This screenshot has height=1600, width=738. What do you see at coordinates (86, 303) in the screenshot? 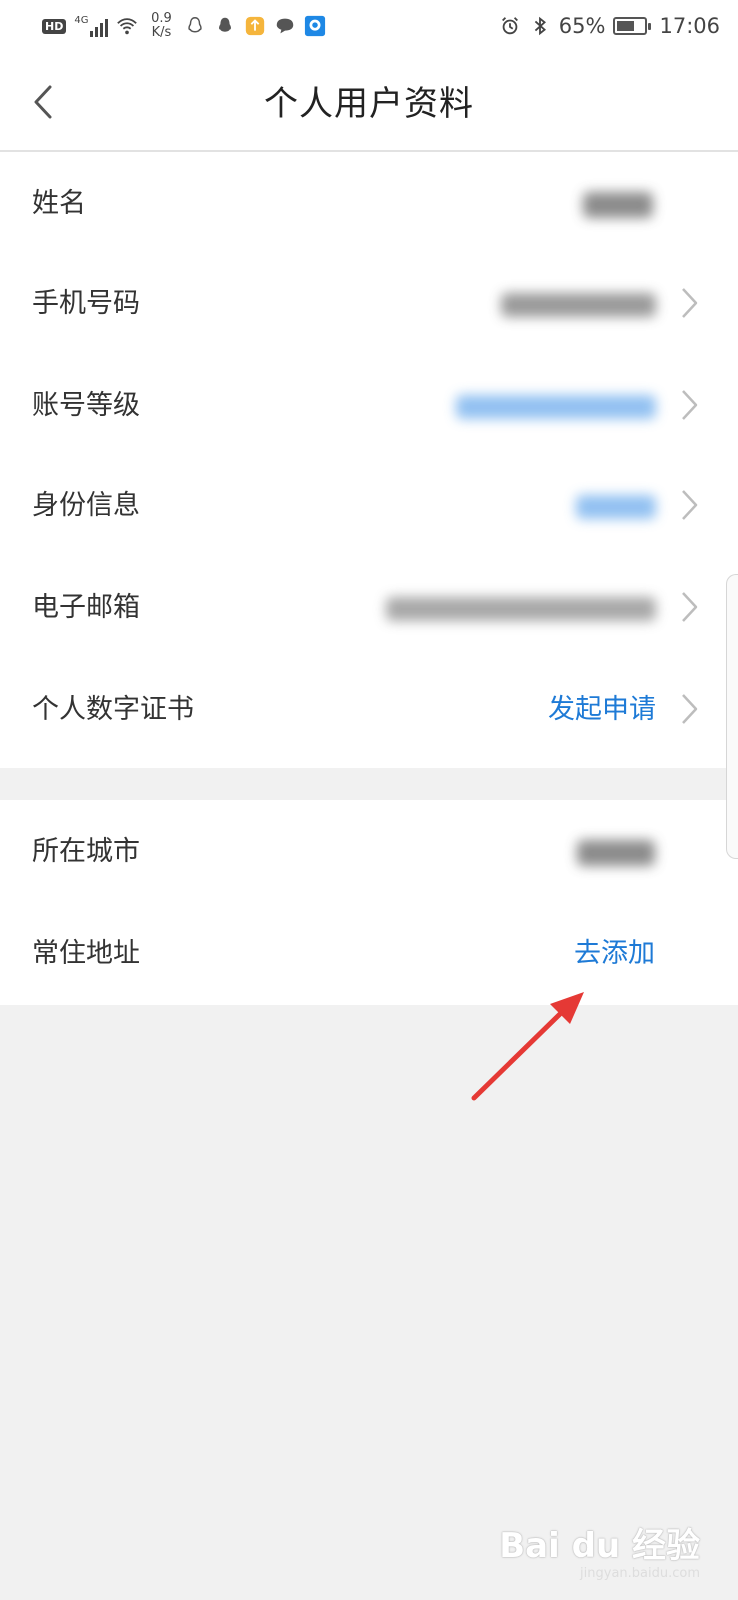
I see `phone-label: 手机号码` at bounding box center [86, 303].